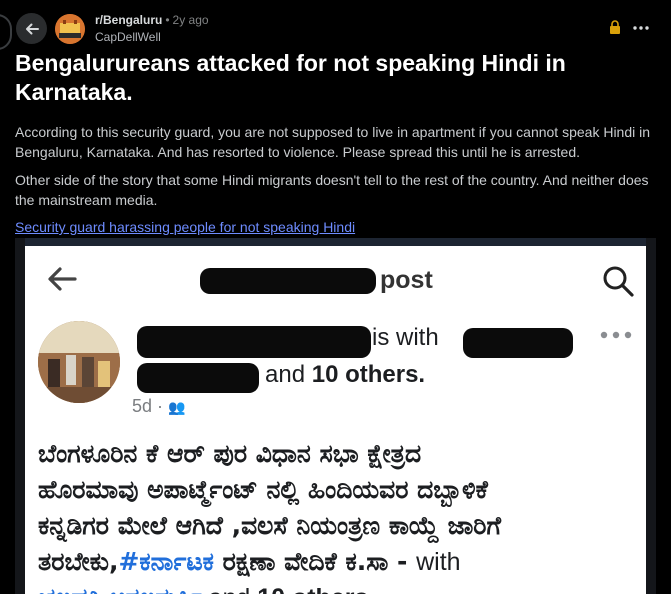 The width and height of the screenshot is (671, 594). Describe the element at coordinates (159, 406) in the screenshot. I see `facebook-post-time: 5d · 👥` at that location.